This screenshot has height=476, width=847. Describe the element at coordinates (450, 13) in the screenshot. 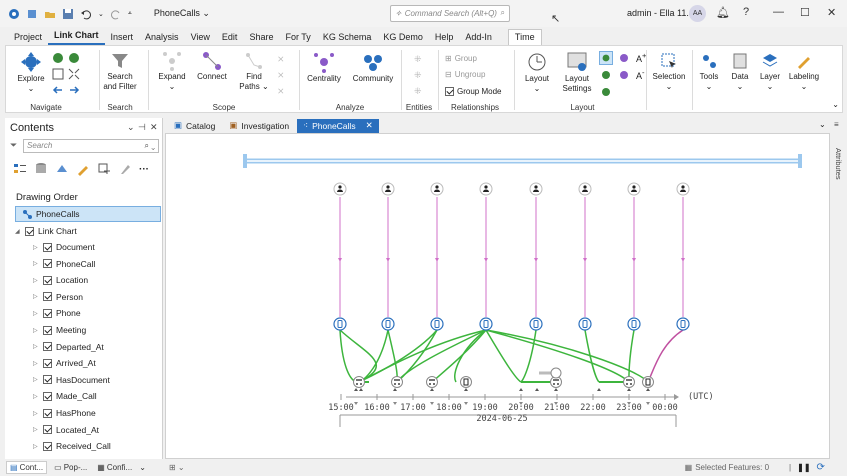

I see `command-search-input: ✧ Command Search (Alt+Q) ⌕` at that location.